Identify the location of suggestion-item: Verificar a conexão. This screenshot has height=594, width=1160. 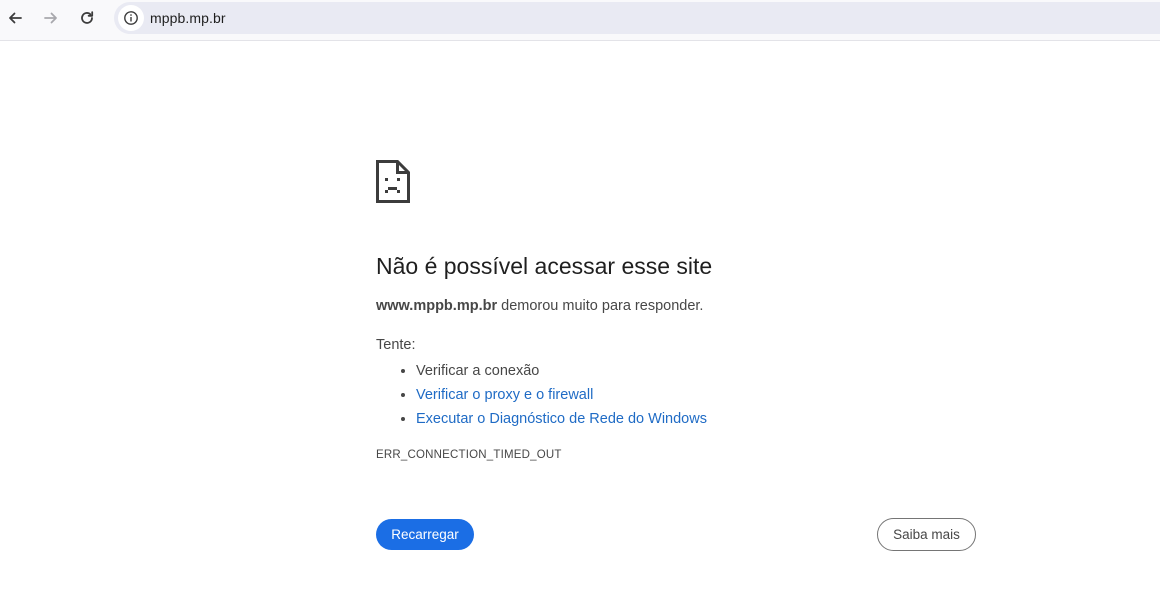
(561, 371).